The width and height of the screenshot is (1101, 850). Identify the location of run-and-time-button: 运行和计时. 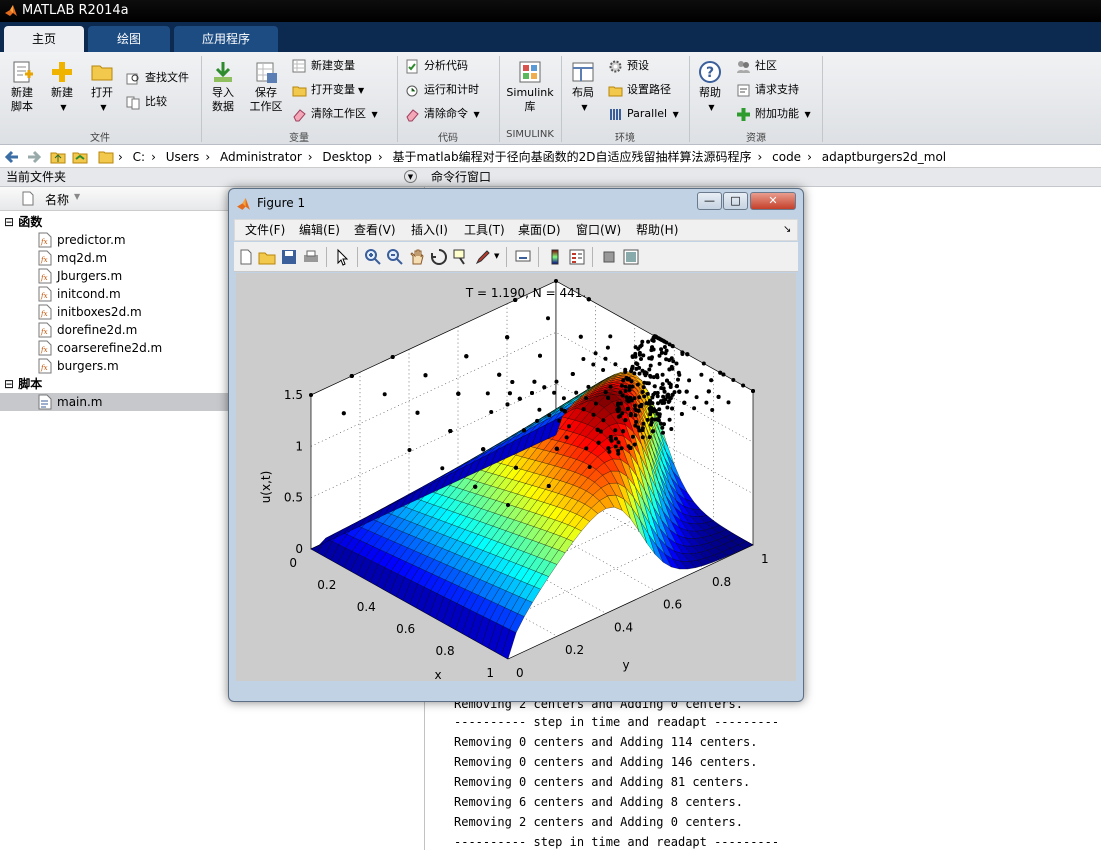
(442, 90).